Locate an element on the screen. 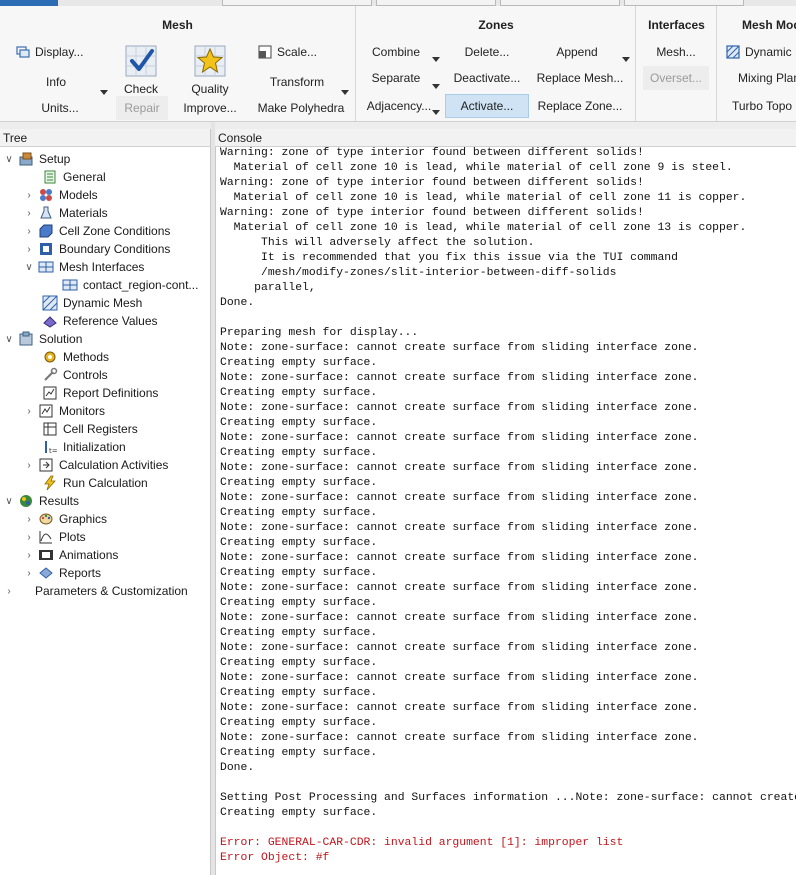  info-dropdown-arrow is located at coordinates (104, 92).